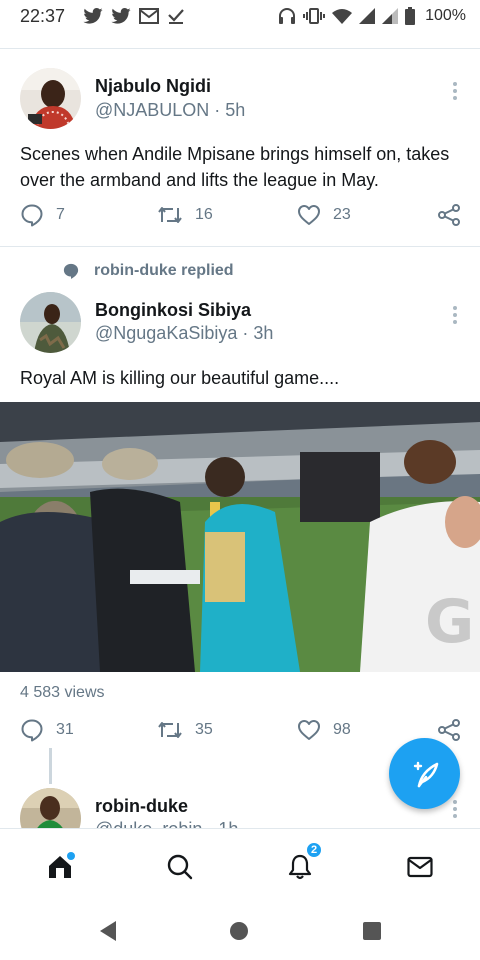 Image resolution: width=480 pixels, height=960 pixels. Describe the element at coordinates (71, 856) in the screenshot. I see `home-new-indicator` at that location.